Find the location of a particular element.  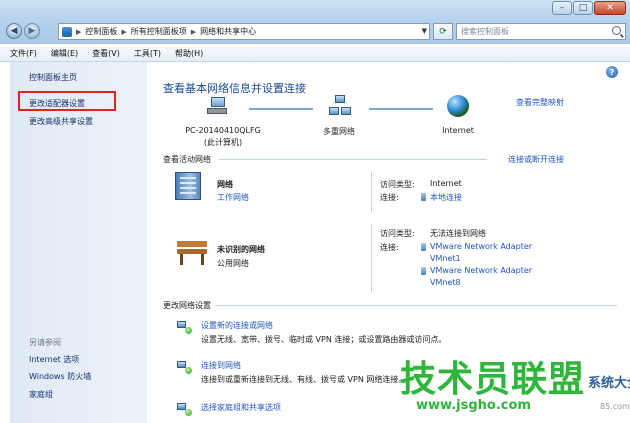

back-button: ◀ is located at coordinates (14, 31).